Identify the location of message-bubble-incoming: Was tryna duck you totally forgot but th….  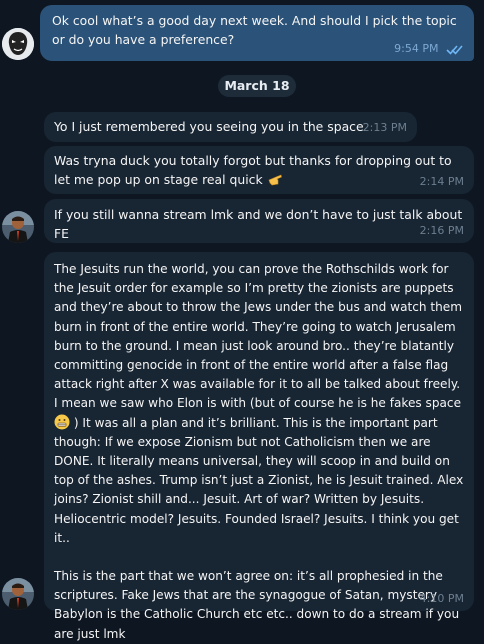
(259, 170).